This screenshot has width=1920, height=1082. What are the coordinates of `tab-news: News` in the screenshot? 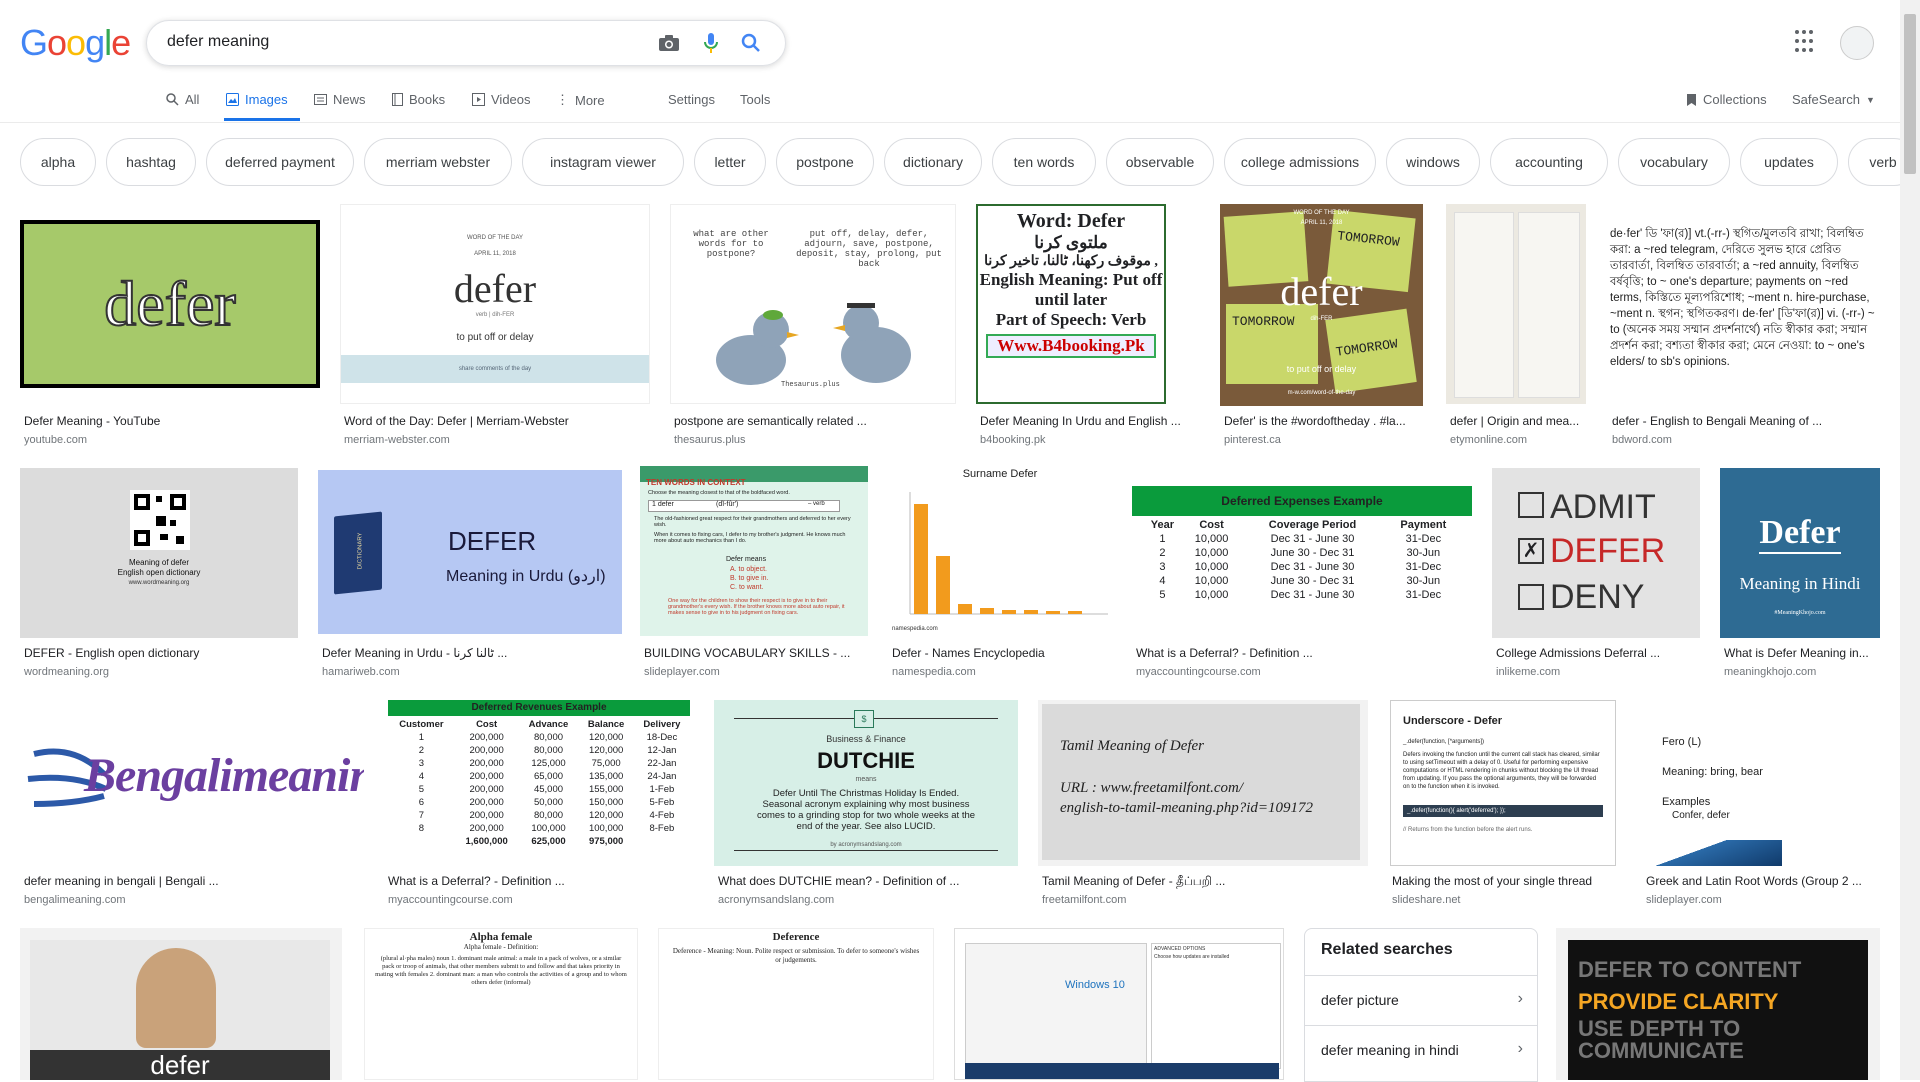 It's located at (340, 99).